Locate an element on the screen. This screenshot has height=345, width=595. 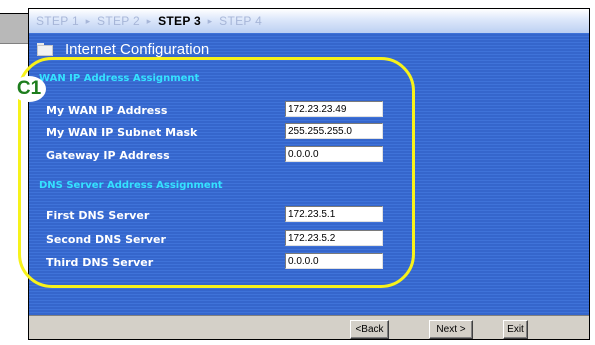
first-dns-field is located at coordinates (334, 214).